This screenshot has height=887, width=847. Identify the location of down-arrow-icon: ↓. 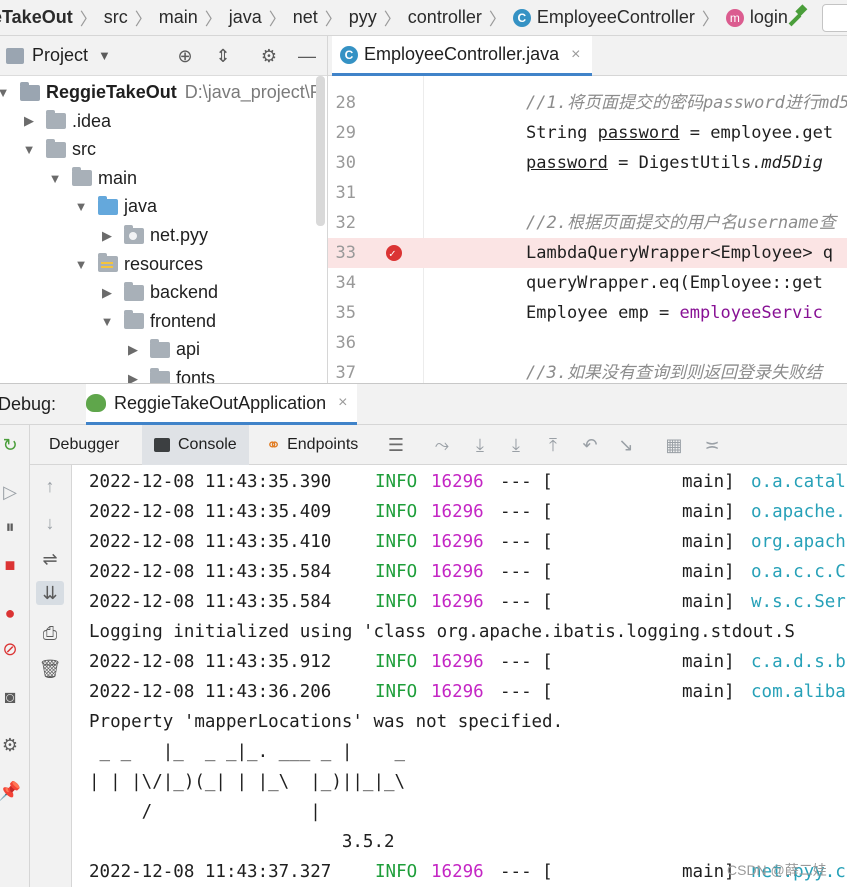
(50, 523).